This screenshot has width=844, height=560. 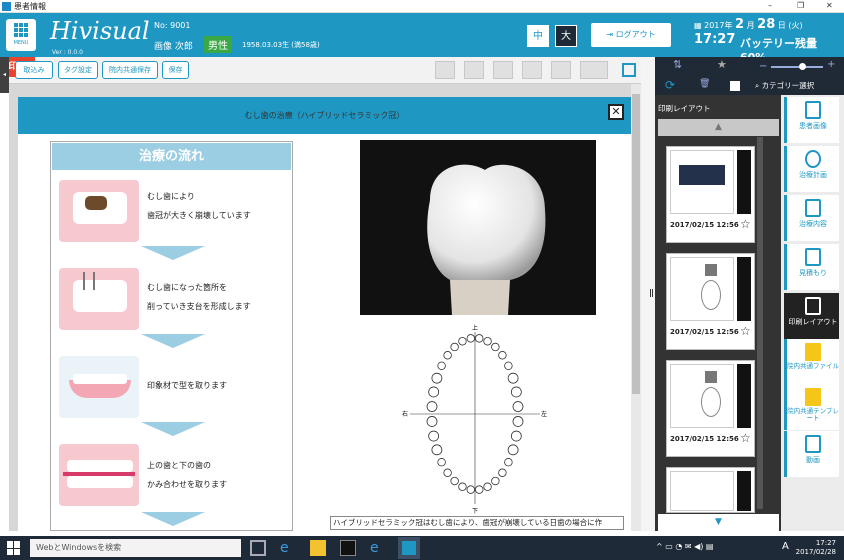 I want to click on menu-button: MENU, so click(x=21, y=35).